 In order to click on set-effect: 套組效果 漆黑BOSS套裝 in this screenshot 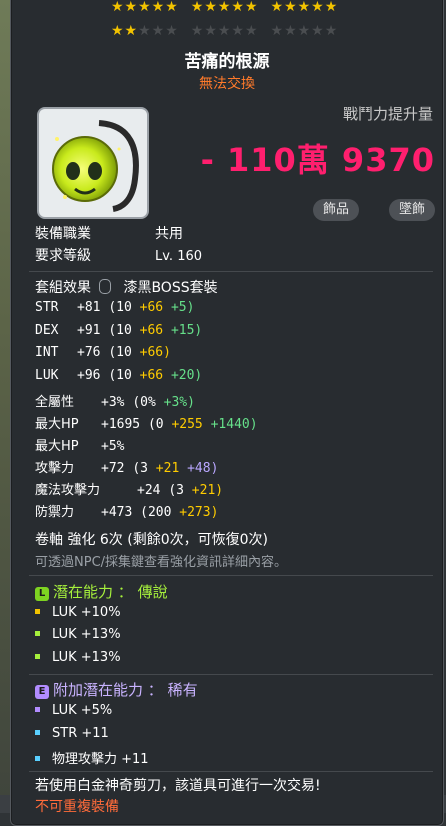, I will do `click(126, 287)`.